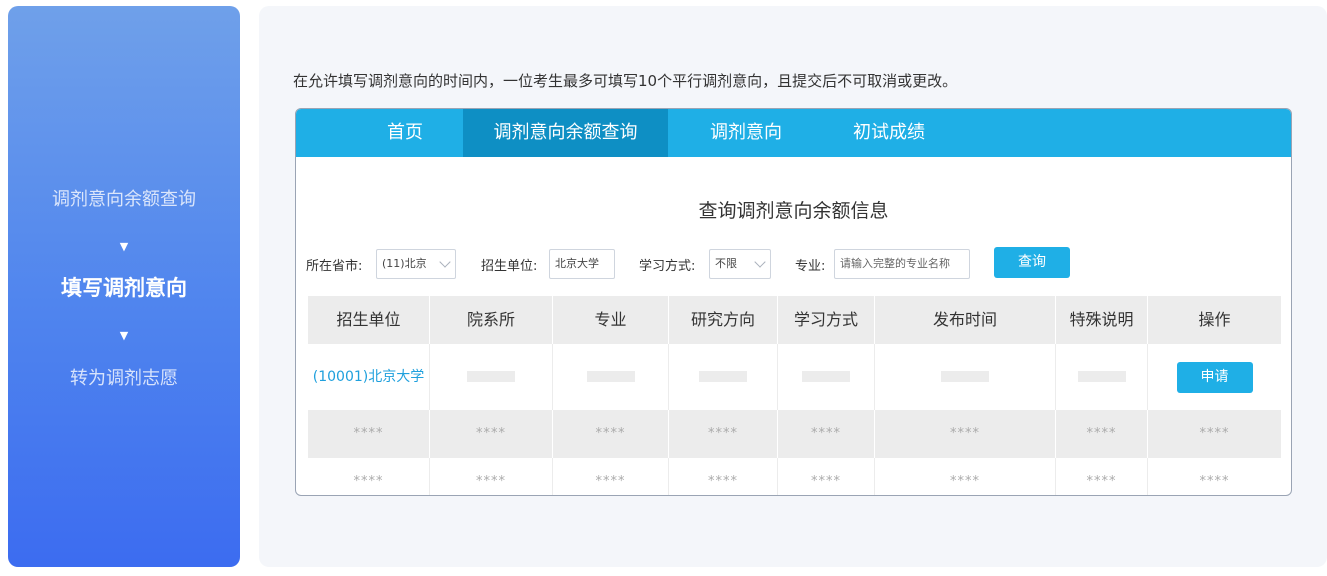  I want to click on table-row: (10001)北京大学 申请, so click(794, 377).